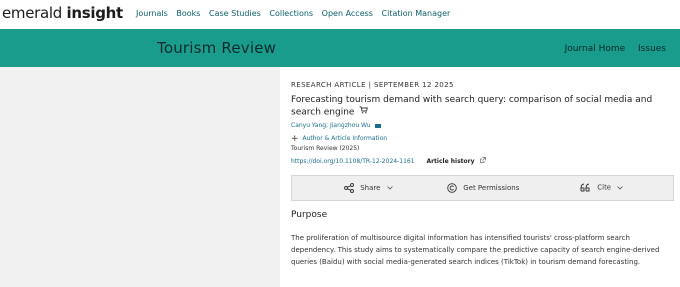 This screenshot has height=287, width=680. What do you see at coordinates (482, 161) in the screenshot?
I see `external-link-icon` at bounding box center [482, 161].